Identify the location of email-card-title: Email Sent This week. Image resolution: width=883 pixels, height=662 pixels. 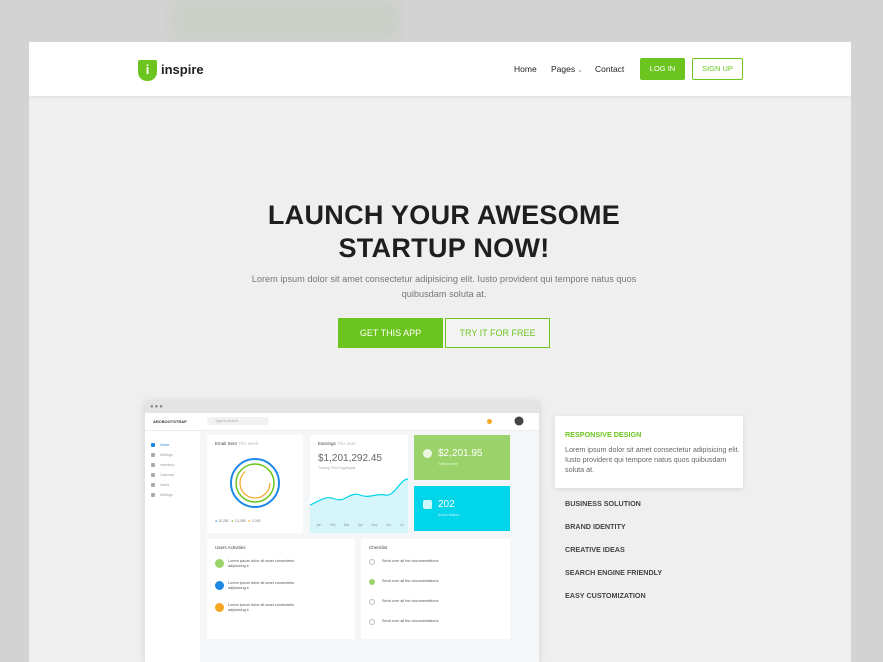
(236, 443).